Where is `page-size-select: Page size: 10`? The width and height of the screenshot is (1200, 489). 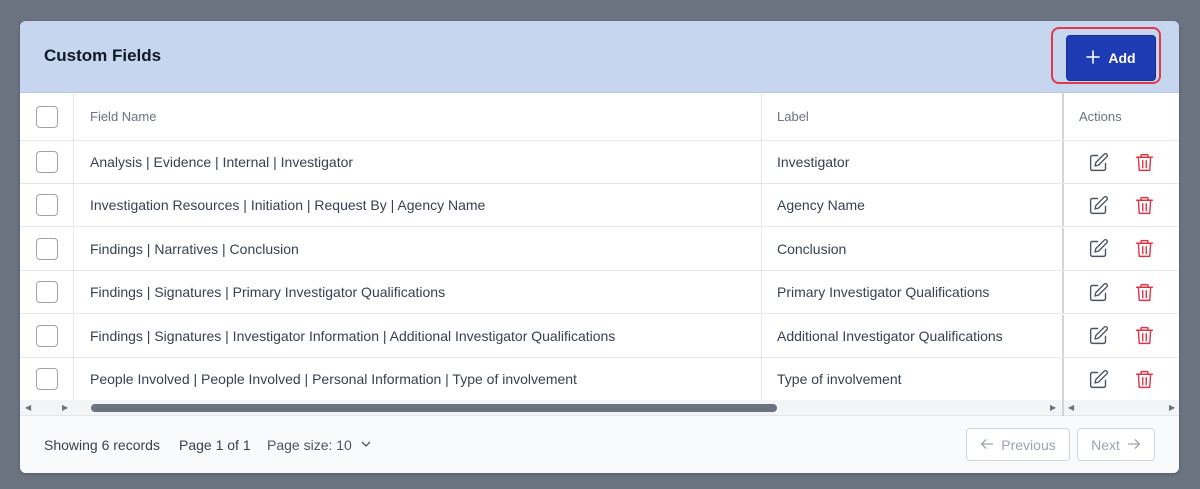
page-size-select: Page size: 10 is located at coordinates (319, 445).